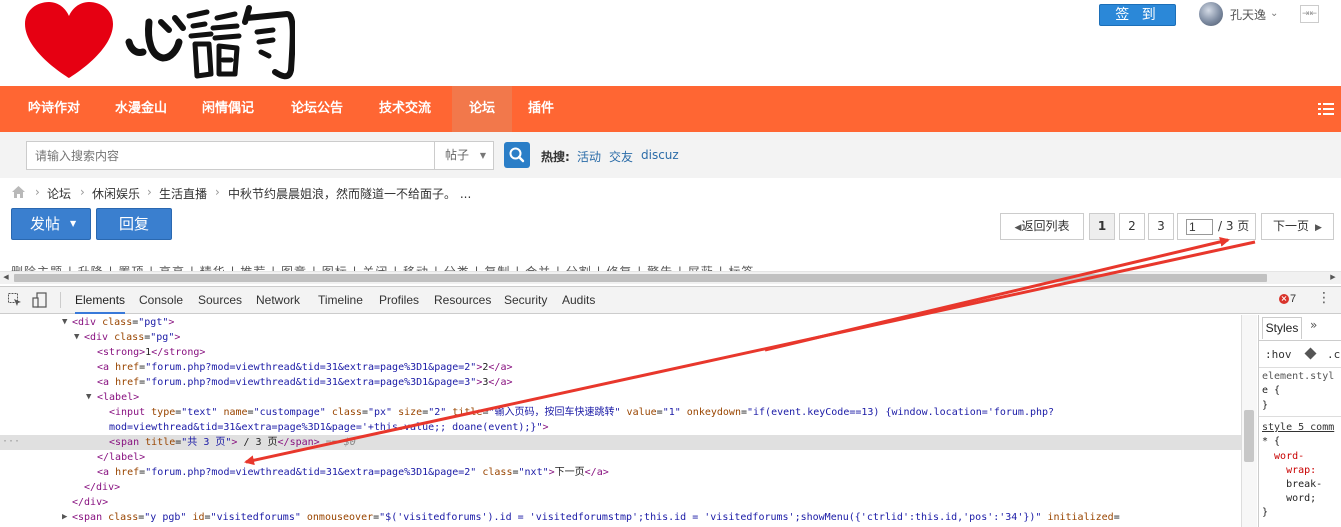 The image size is (1341, 527). Describe the element at coordinates (183, 193) in the screenshot. I see `breadcrumb-live: 生活直播` at that location.